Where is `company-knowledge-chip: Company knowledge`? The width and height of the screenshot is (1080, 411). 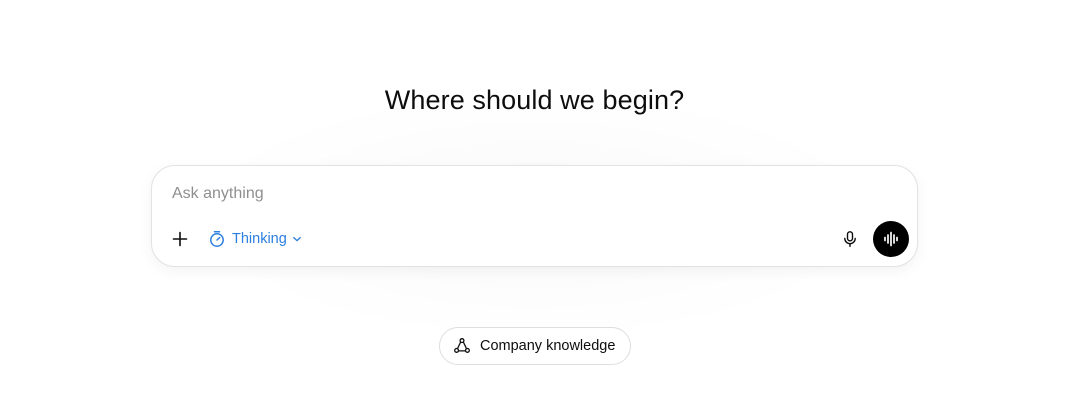 company-knowledge-chip: Company knowledge is located at coordinates (535, 346).